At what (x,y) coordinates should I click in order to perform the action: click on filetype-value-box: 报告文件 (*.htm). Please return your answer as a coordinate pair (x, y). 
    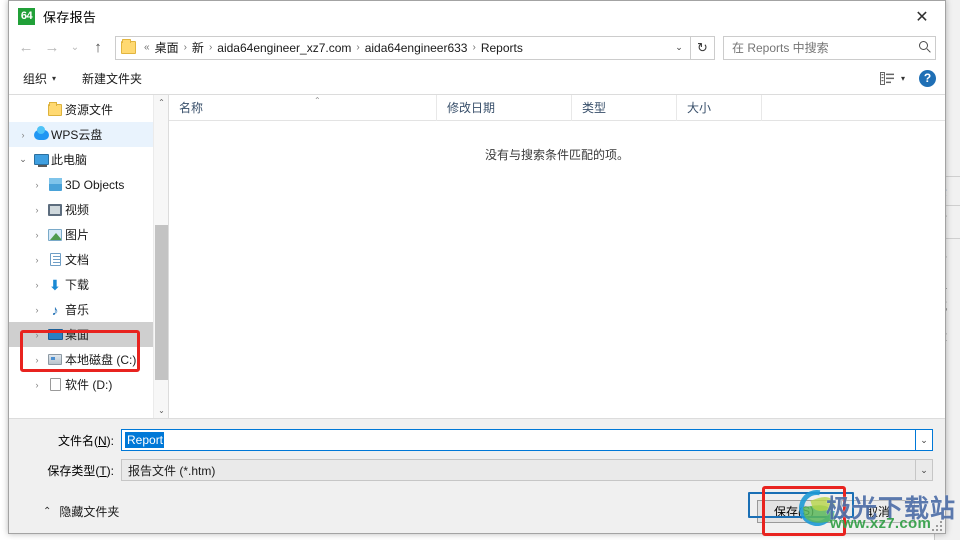
    Looking at the image, I should click on (518, 470).